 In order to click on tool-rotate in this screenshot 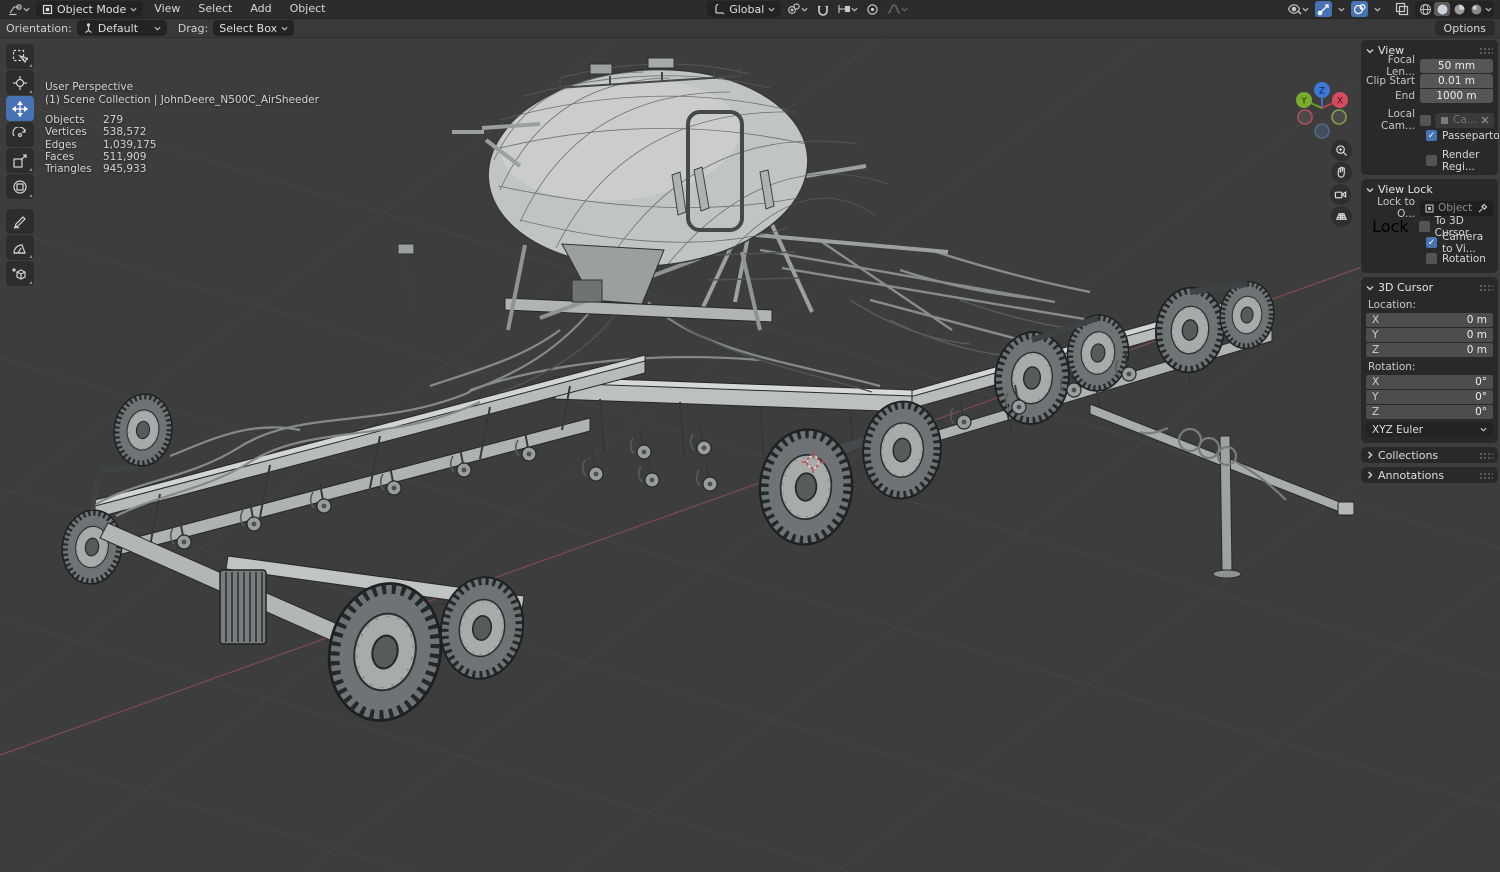, I will do `click(20, 134)`.